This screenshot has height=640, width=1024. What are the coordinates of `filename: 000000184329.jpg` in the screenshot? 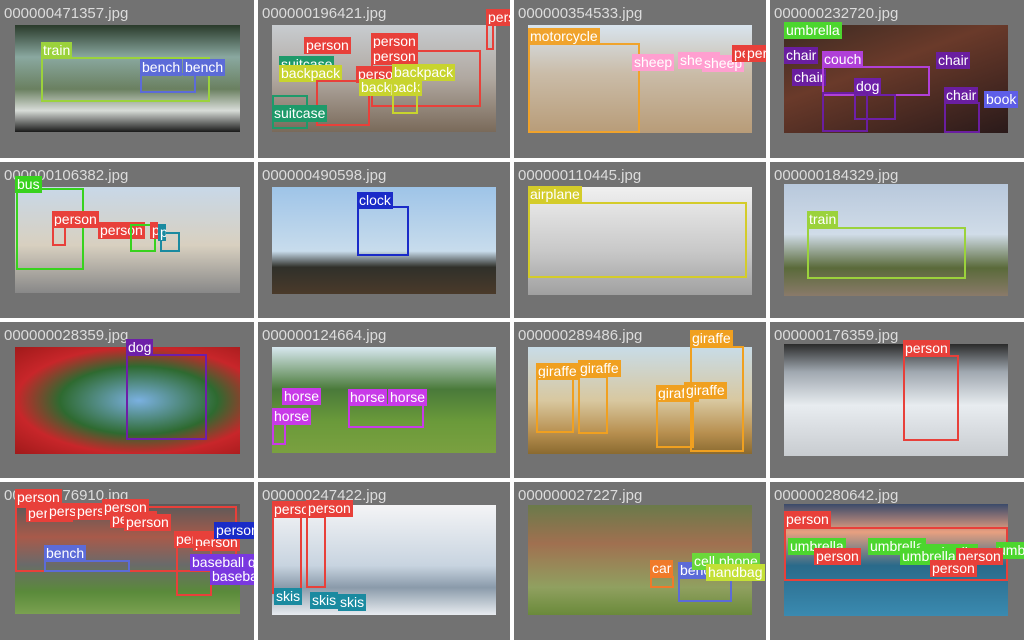 It's located at (836, 175).